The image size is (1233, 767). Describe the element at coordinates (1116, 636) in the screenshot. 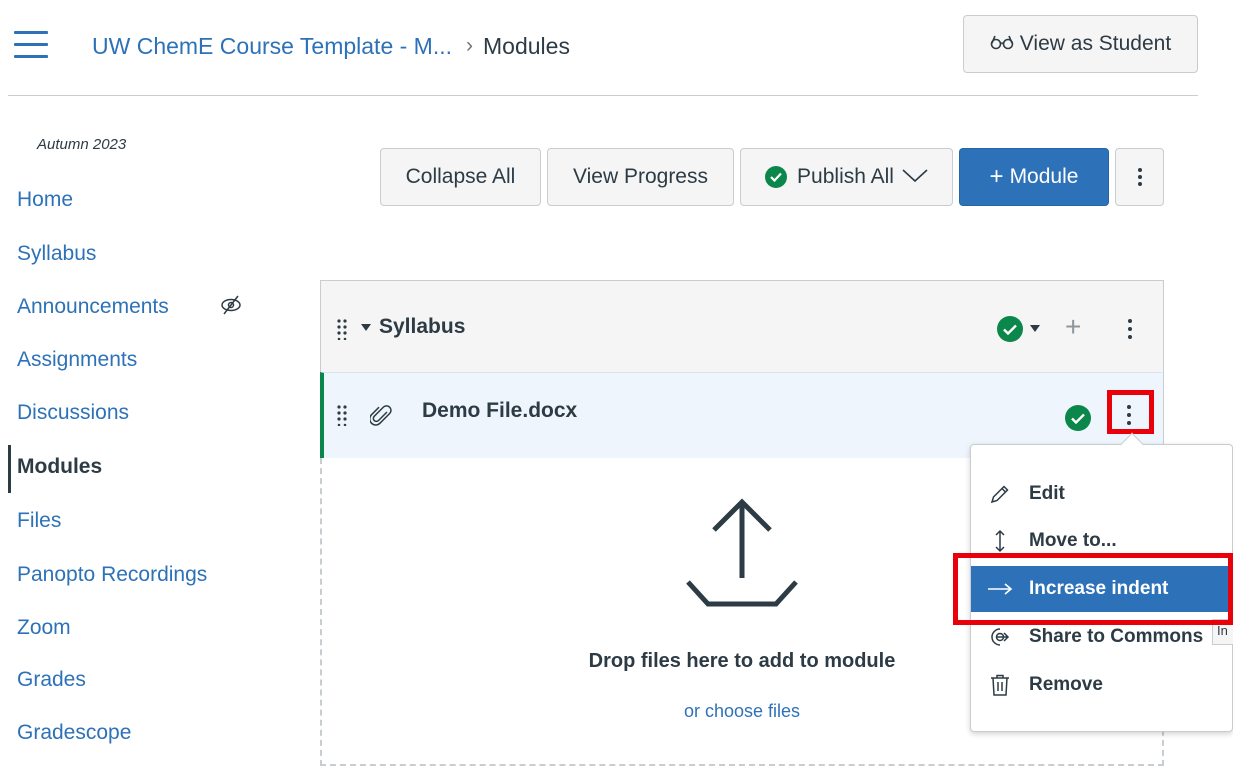

I see `menu-item-share-to-commons-label: Share to Commons` at that location.